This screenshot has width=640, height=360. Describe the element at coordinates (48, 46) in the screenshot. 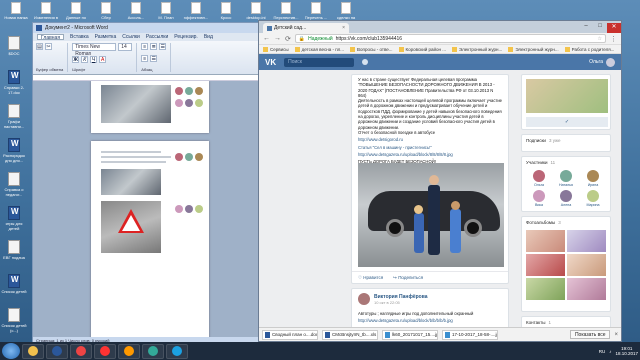

I see `cut-icon: ✂` at that location.